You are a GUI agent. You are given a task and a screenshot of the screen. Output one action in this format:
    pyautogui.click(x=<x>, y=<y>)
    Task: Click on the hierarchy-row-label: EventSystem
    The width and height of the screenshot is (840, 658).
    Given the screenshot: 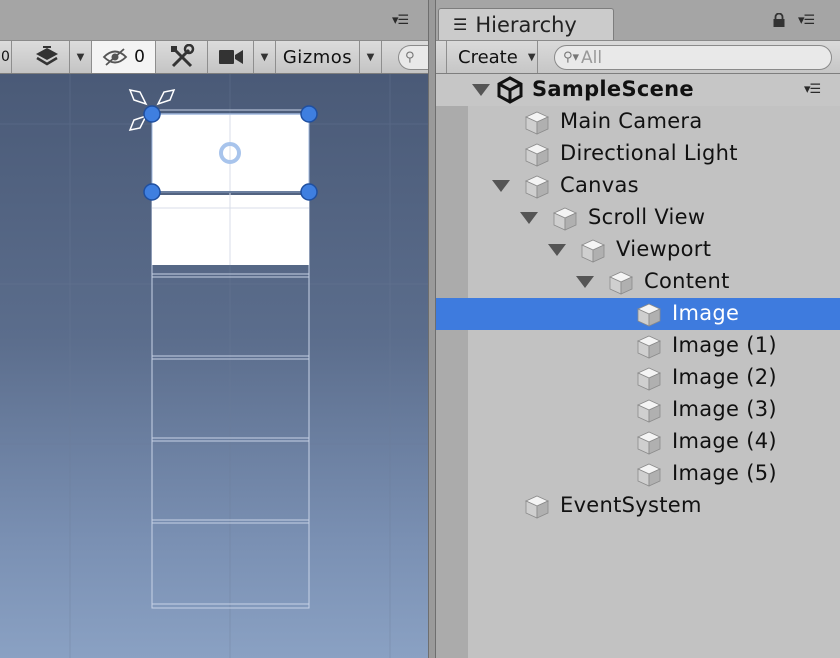 What is the action you would take?
    pyautogui.click(x=631, y=505)
    